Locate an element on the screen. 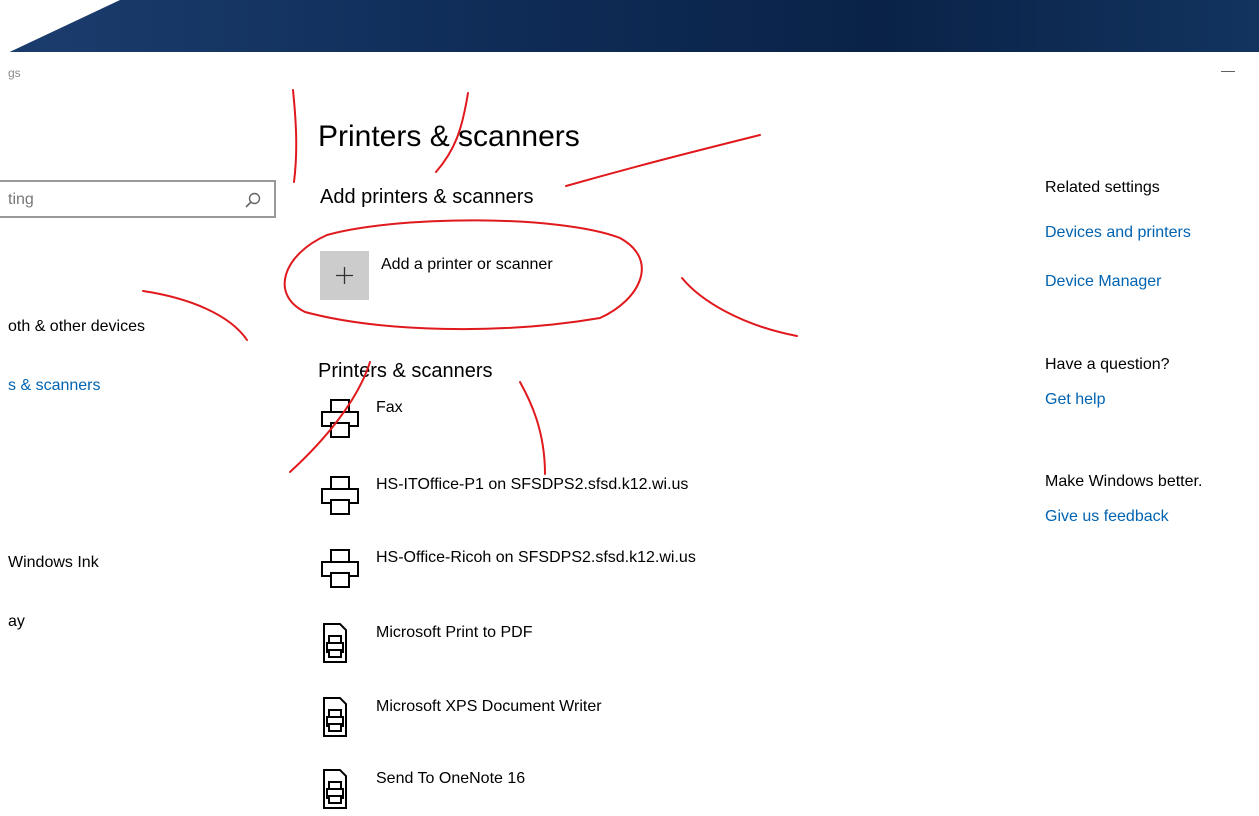  devices-and-printers-link: Devices and printers is located at coordinates (1118, 233).